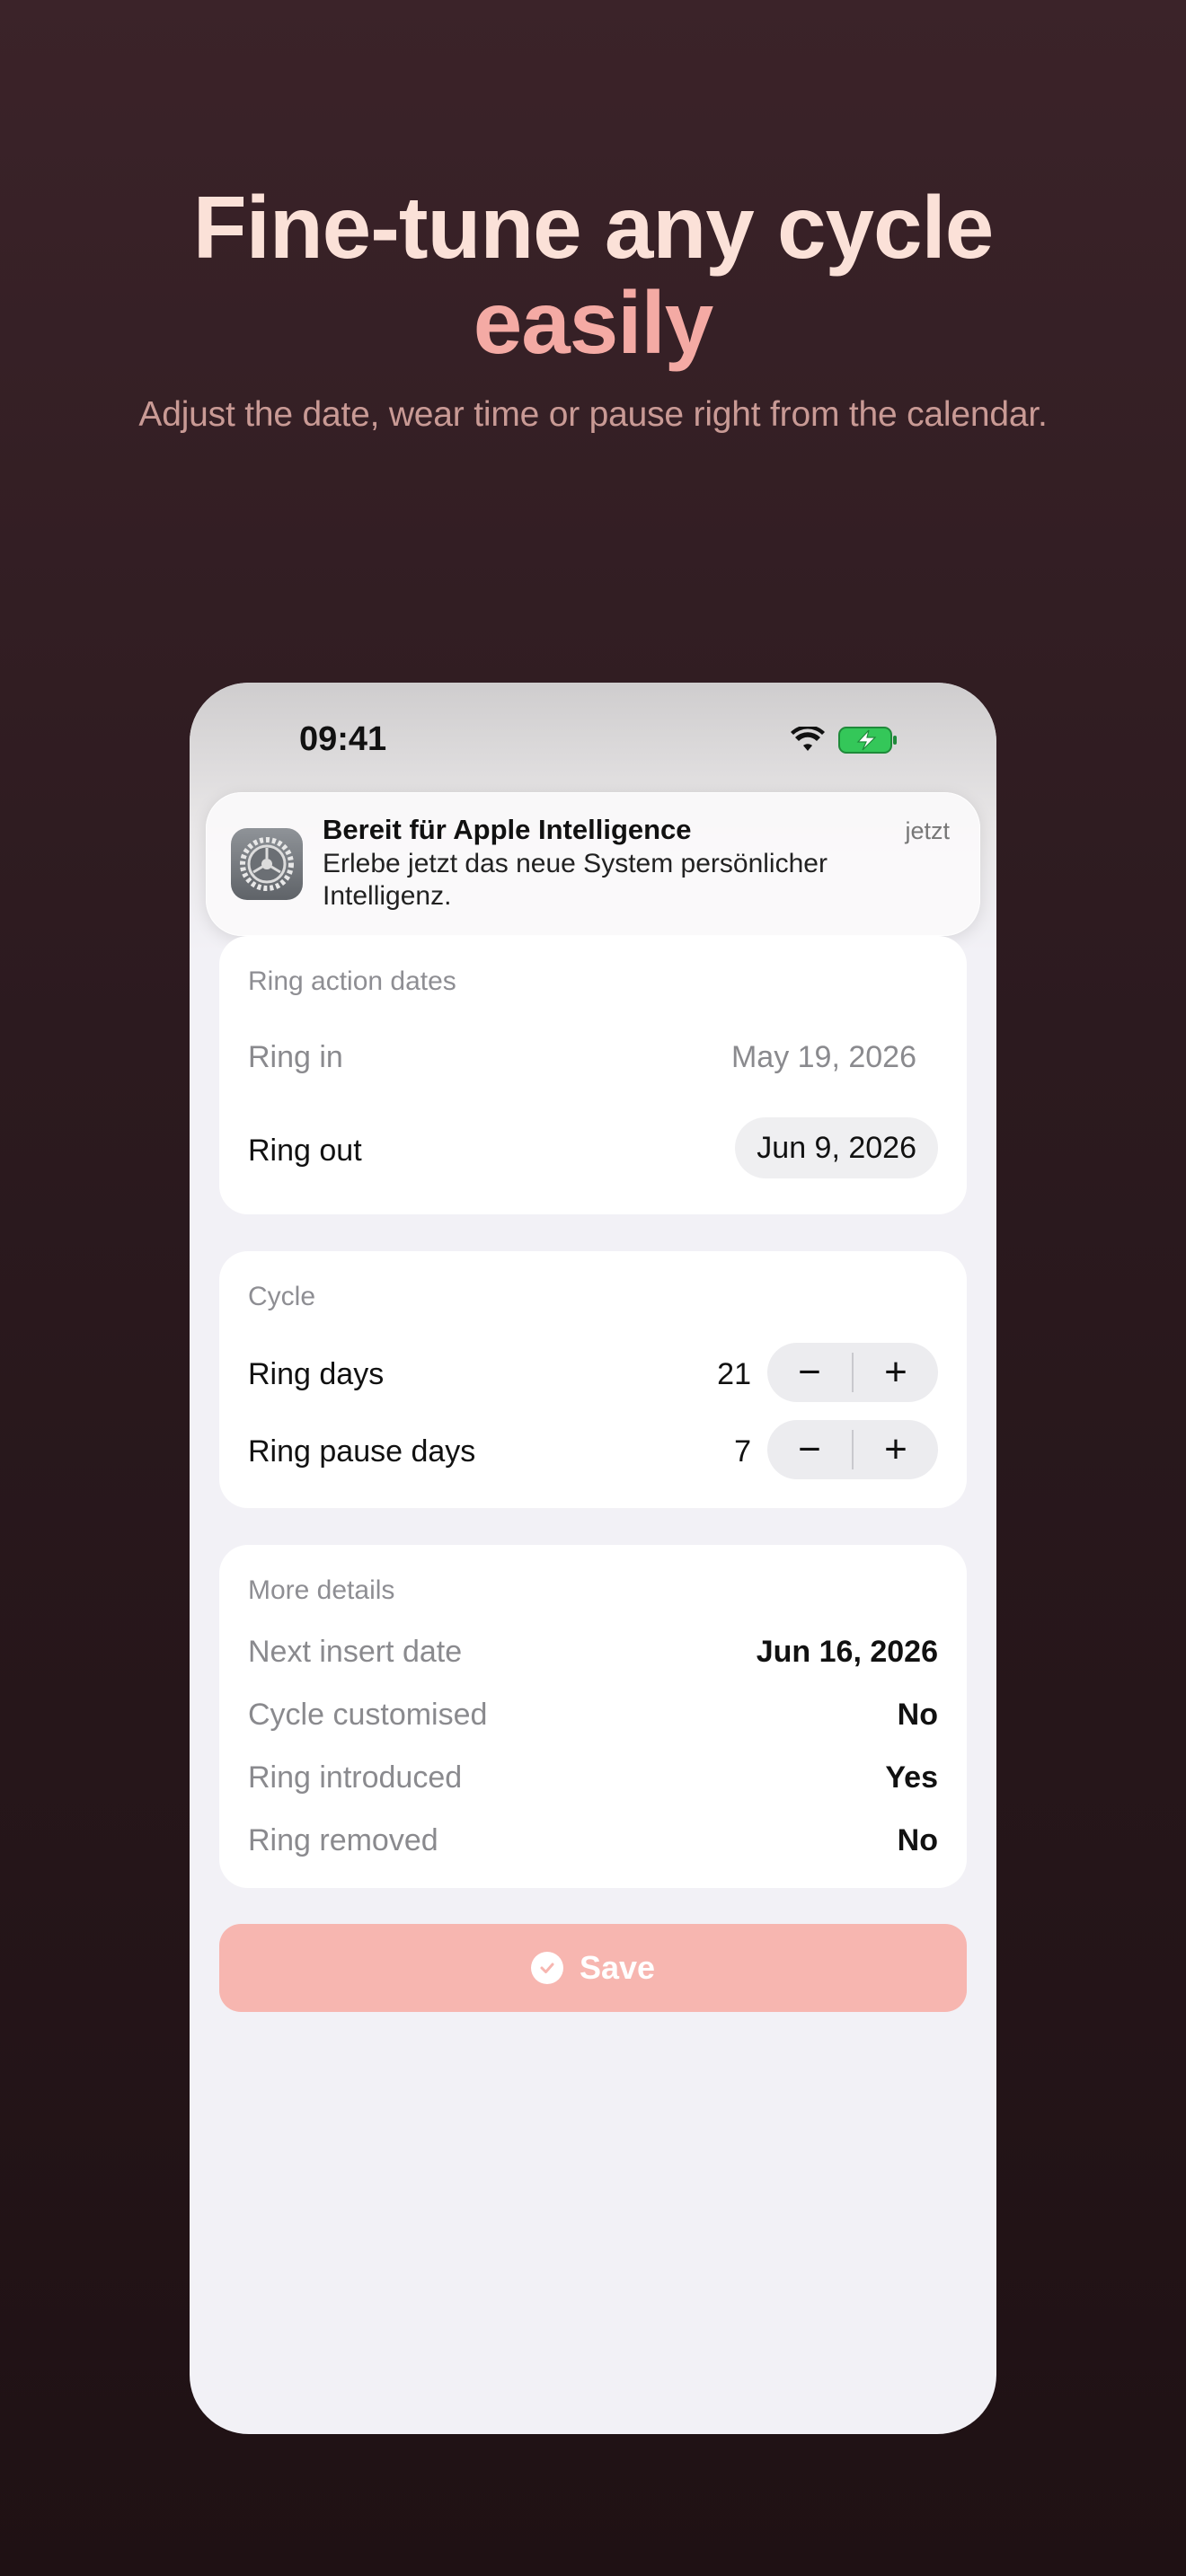 Image resolution: width=1186 pixels, height=2576 pixels. Describe the element at coordinates (305, 1151) in the screenshot. I see `ring-out-label: Ring out` at that location.